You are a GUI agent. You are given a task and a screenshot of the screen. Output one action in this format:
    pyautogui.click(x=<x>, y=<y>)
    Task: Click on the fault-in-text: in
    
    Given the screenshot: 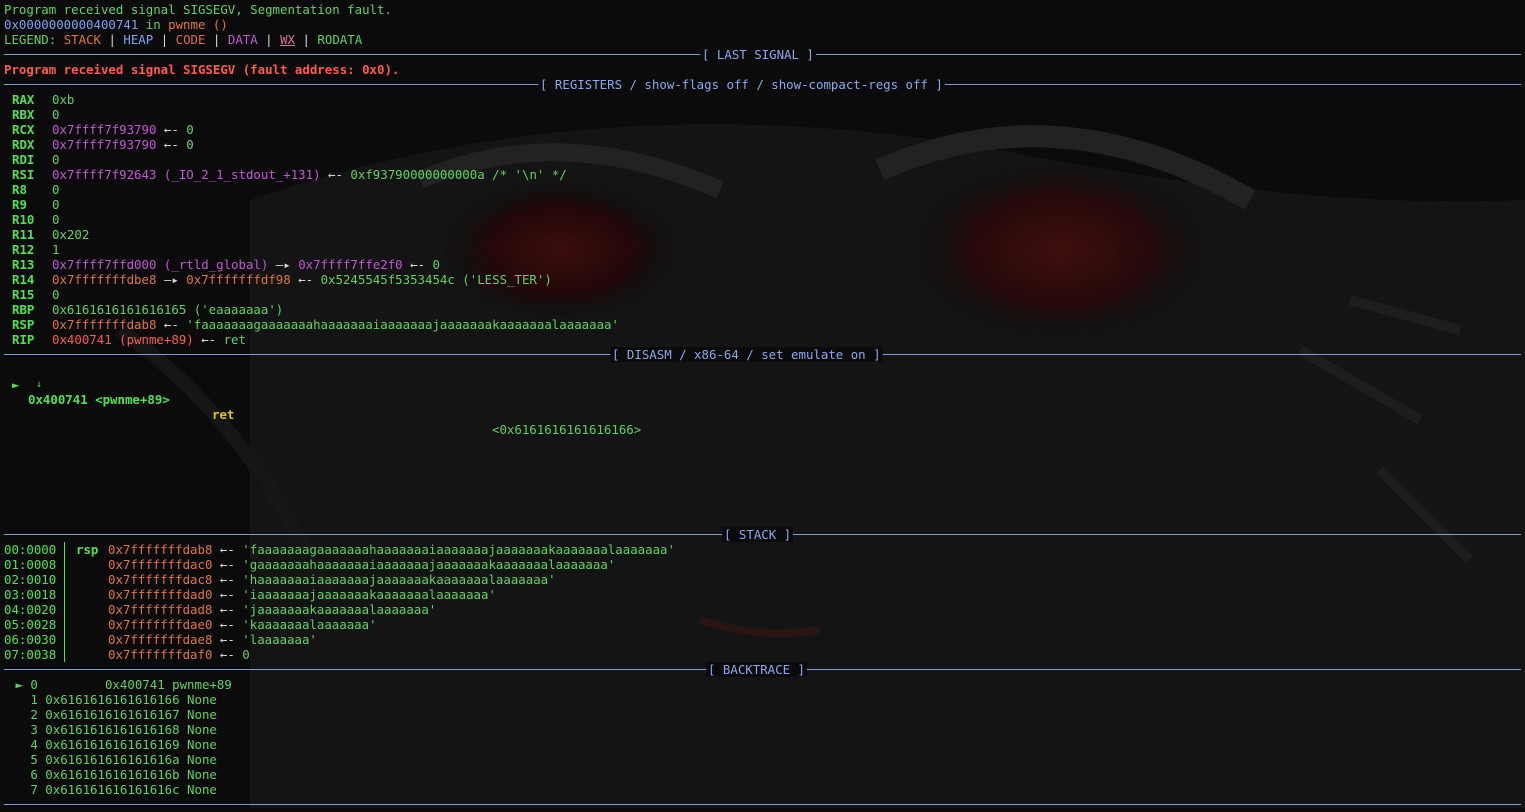 What is the action you would take?
    pyautogui.click(x=153, y=24)
    